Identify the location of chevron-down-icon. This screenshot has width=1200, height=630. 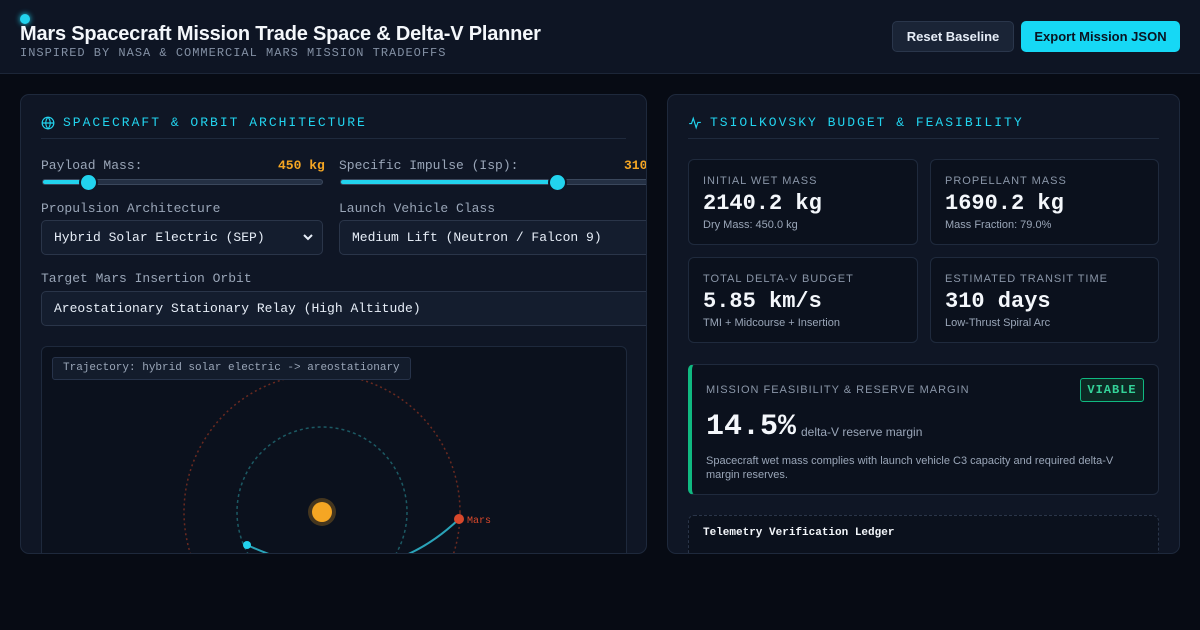
(308, 237).